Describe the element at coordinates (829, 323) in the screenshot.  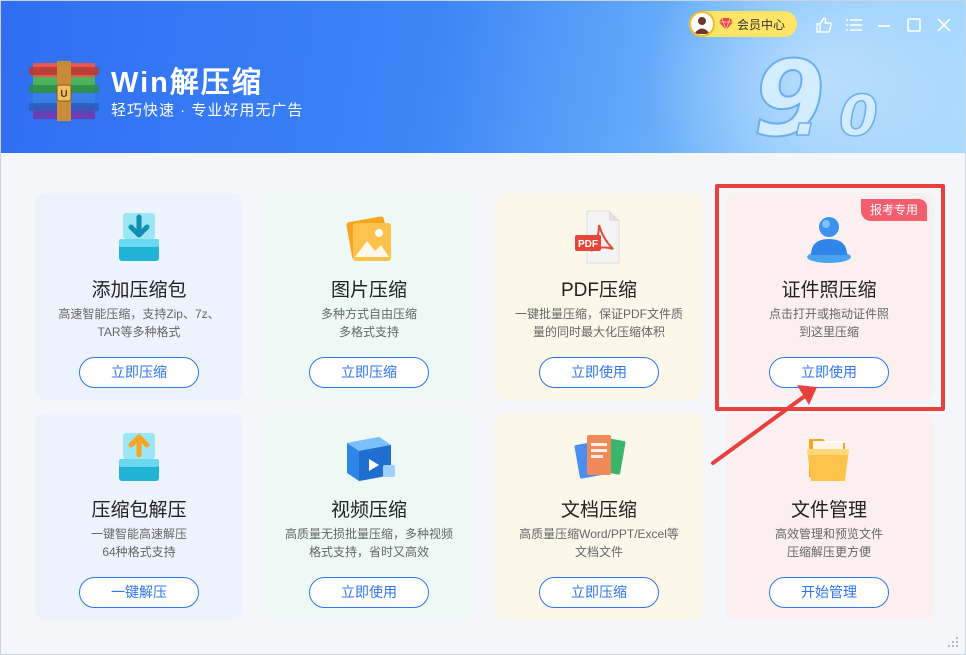
I see `card-description: 点击打开或拖动证件照 到这里压缩` at that location.